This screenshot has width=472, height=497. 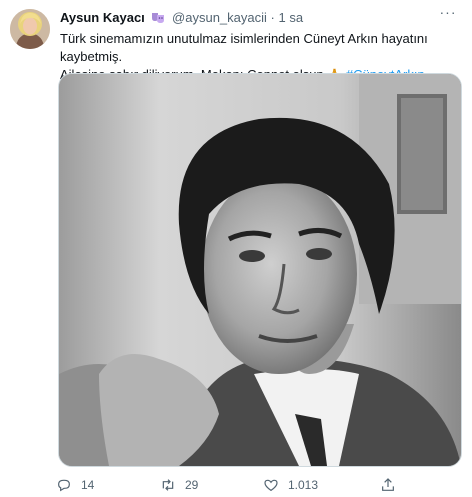 I want to click on tweet-header: Aysun Kayacı @aysun_kayacii · 1 sa, so click(x=181, y=18).